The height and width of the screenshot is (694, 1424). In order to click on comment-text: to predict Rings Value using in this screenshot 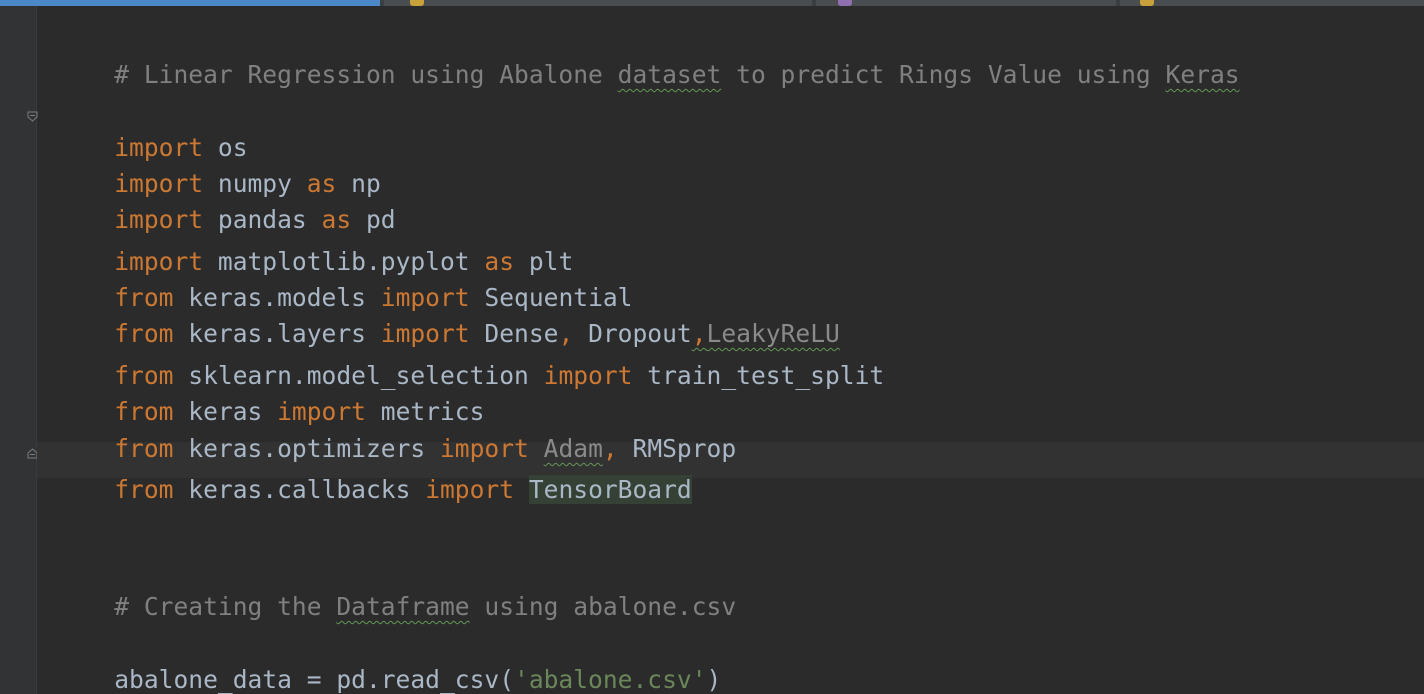, I will do `click(943, 74)`.